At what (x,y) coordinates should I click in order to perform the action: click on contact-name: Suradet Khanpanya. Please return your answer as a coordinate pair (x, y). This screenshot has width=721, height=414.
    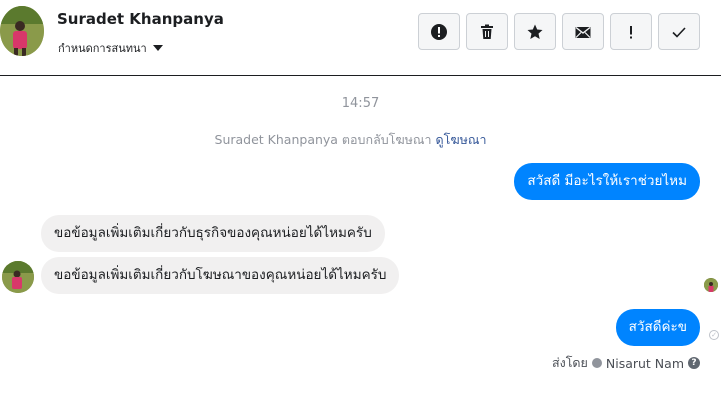
    Looking at the image, I should click on (140, 19).